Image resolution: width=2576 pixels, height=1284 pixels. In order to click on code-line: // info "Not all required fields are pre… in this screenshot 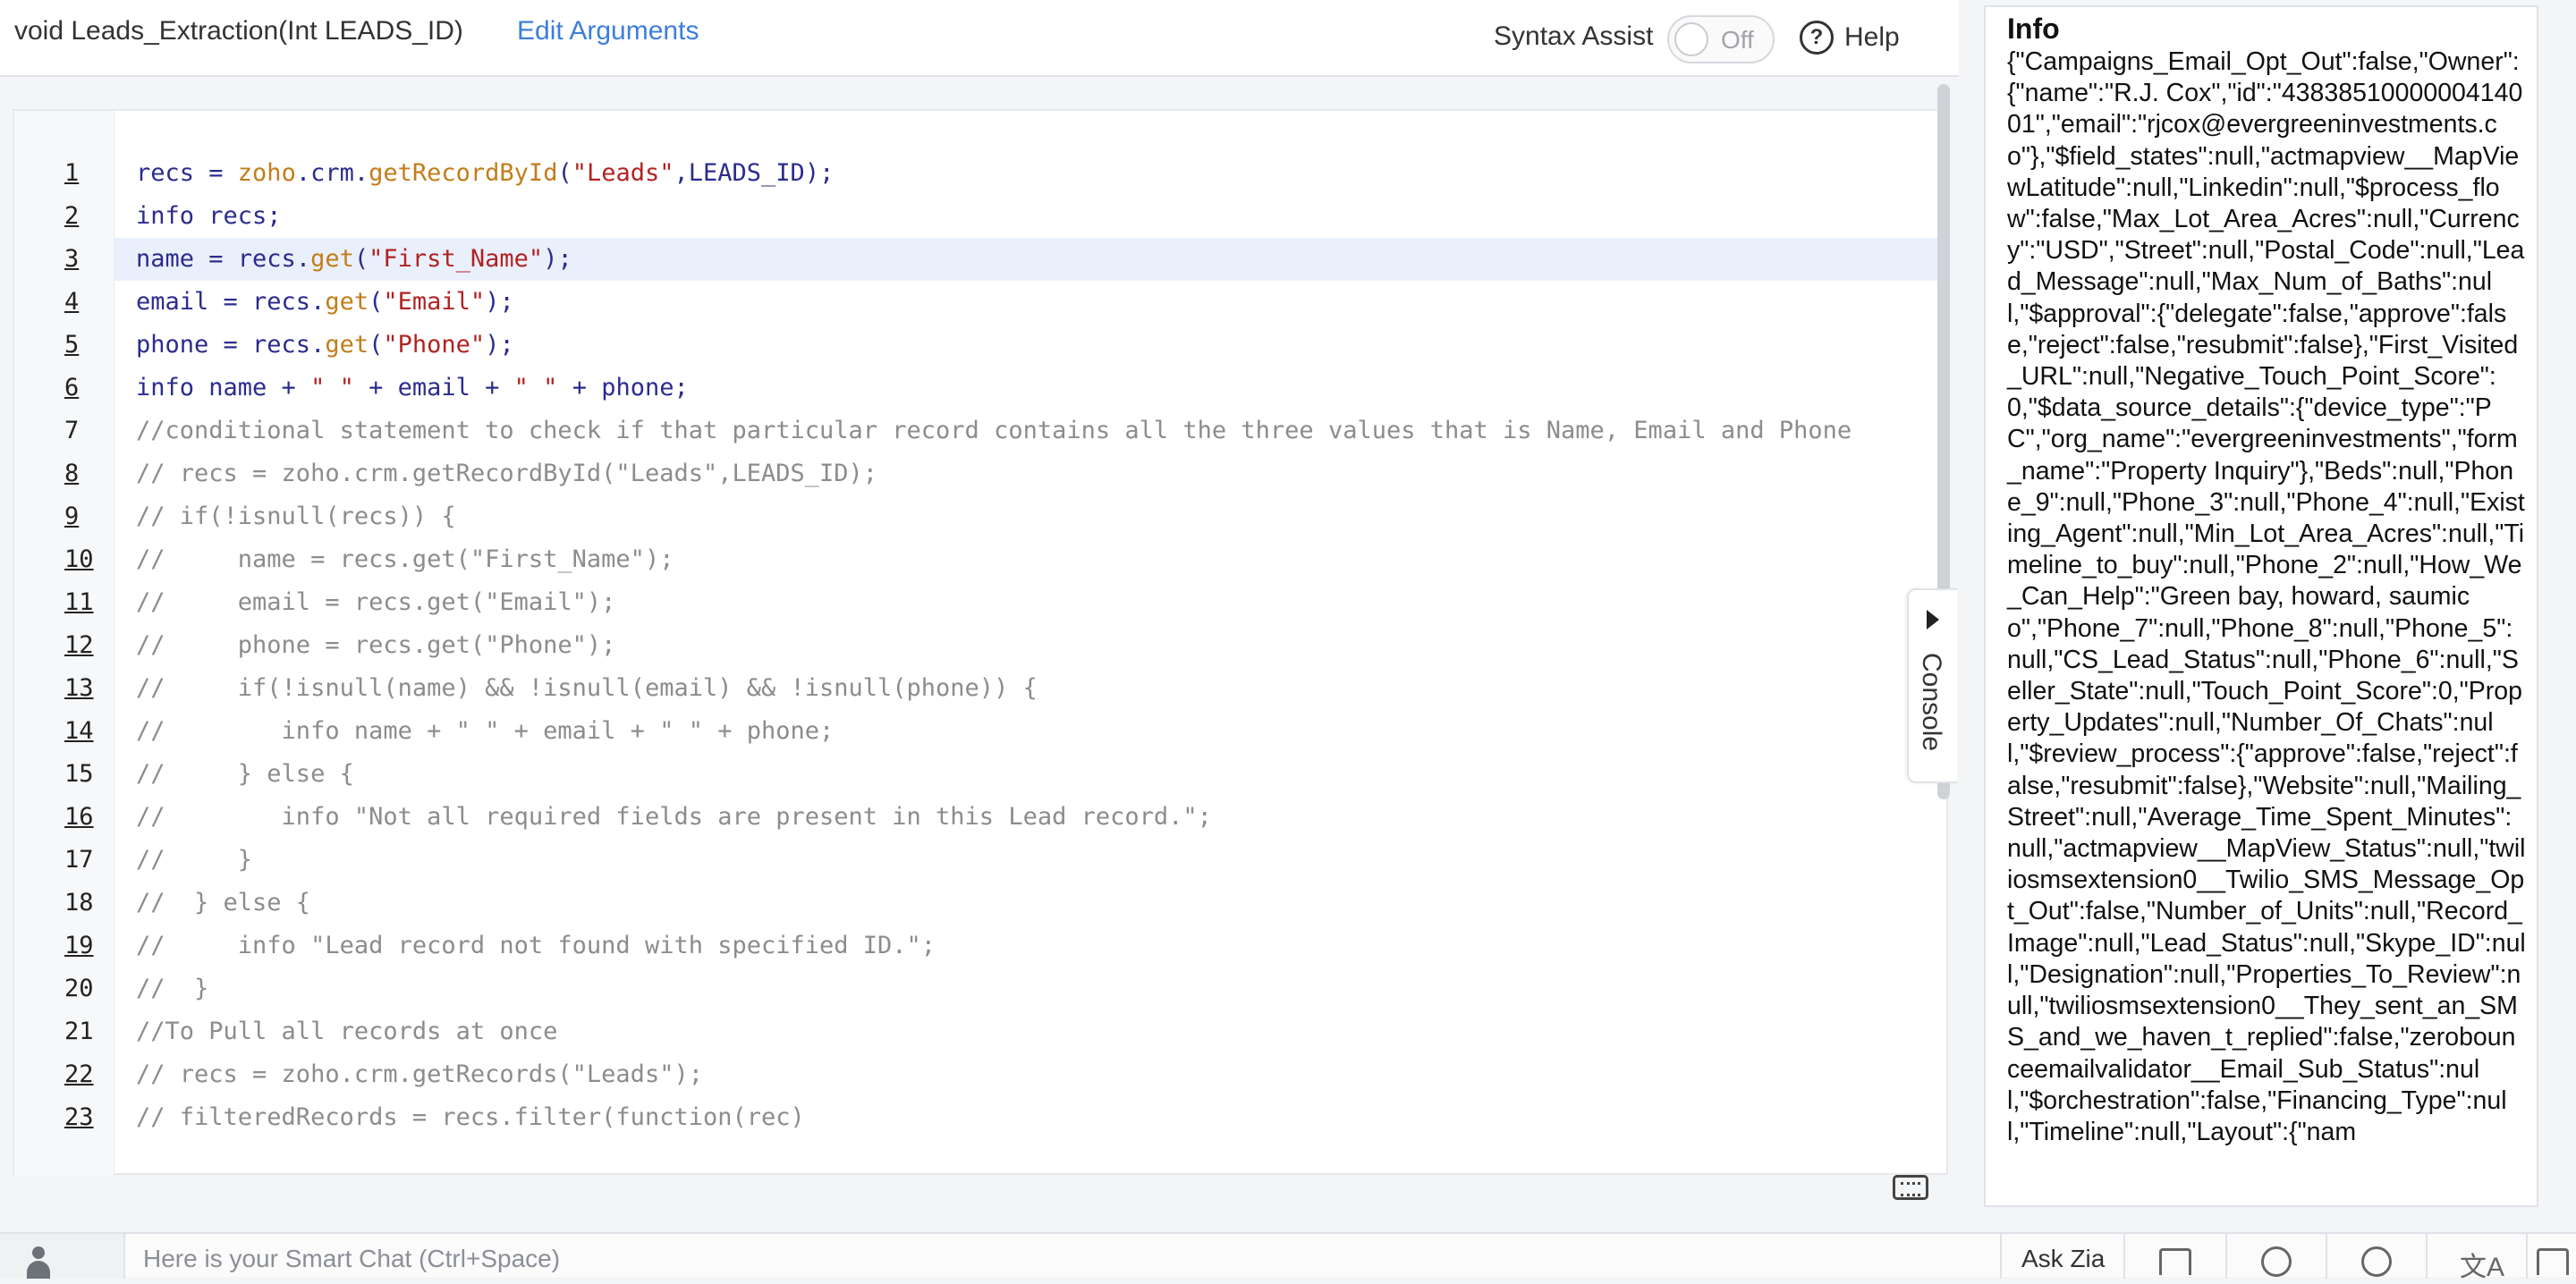, I will do `click(1031, 818)`.